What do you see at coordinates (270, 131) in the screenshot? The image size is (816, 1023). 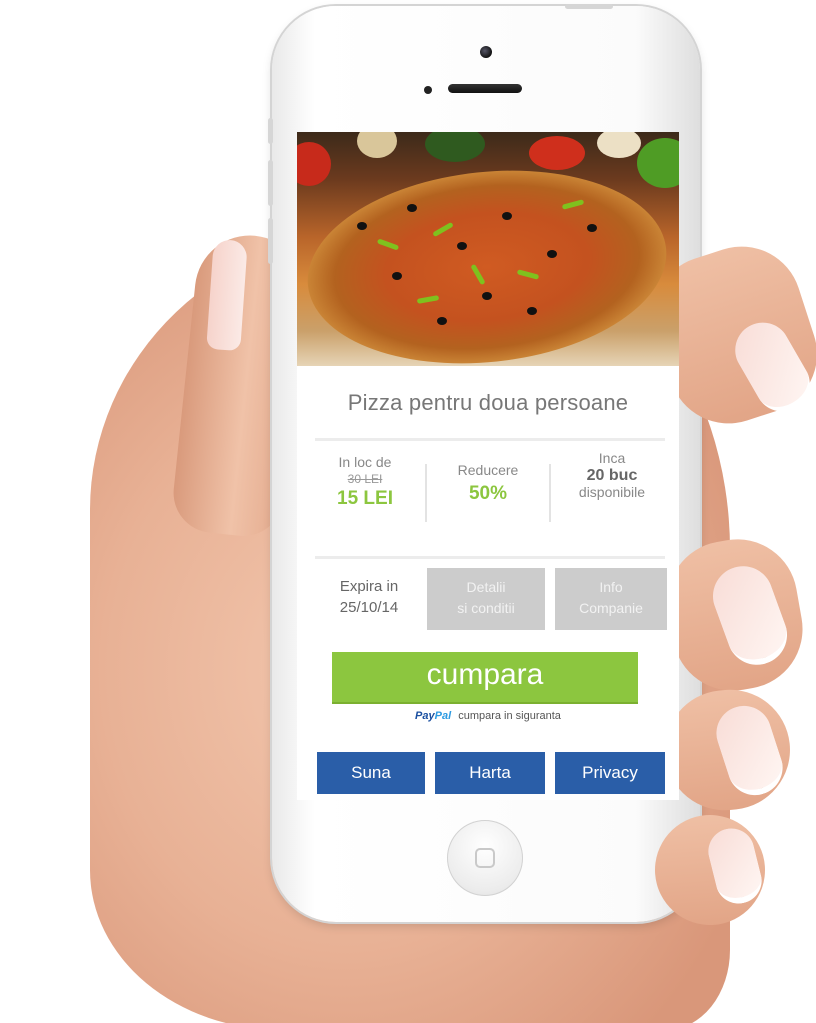 I see `mute-switch` at bounding box center [270, 131].